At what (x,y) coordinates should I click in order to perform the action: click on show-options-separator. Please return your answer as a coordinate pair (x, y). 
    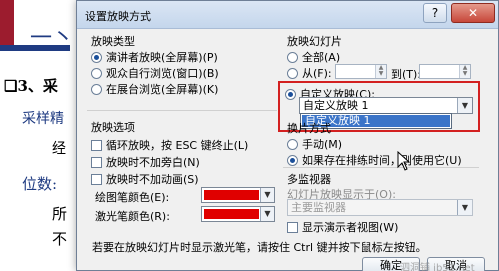
    Looking at the image, I should click on (182, 110).